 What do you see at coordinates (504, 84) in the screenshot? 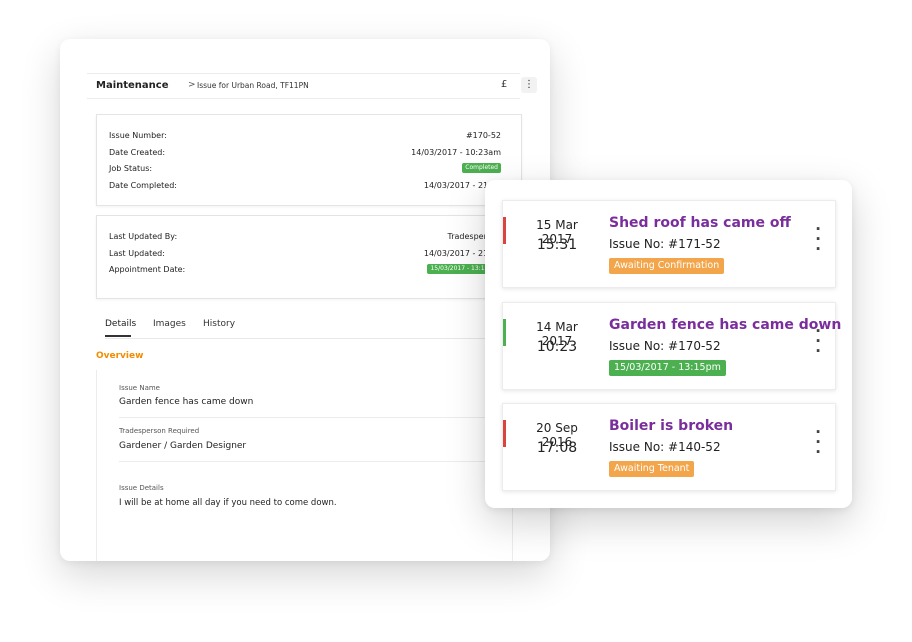
I see `pound-icon: £` at bounding box center [504, 84].